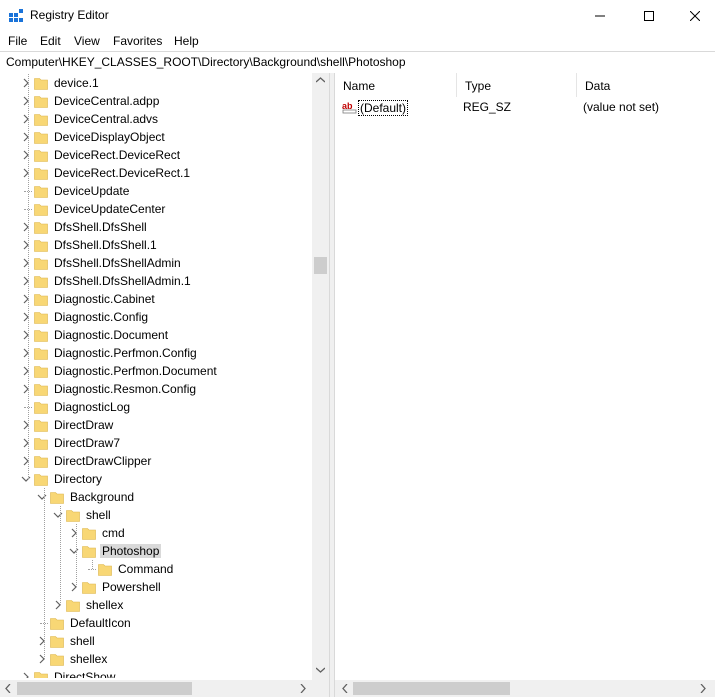 The height and width of the screenshot is (697, 715). What do you see at coordinates (156, 497) in the screenshot?
I see `tree-item: Background` at bounding box center [156, 497].